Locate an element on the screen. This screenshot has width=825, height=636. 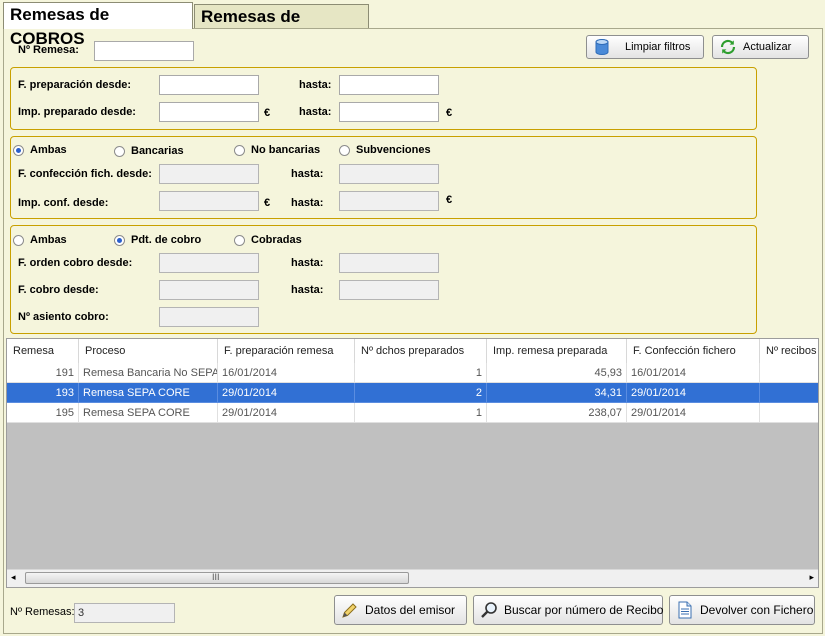
imp-desde-label: Imp. preparado desde: is located at coordinates (77, 112).